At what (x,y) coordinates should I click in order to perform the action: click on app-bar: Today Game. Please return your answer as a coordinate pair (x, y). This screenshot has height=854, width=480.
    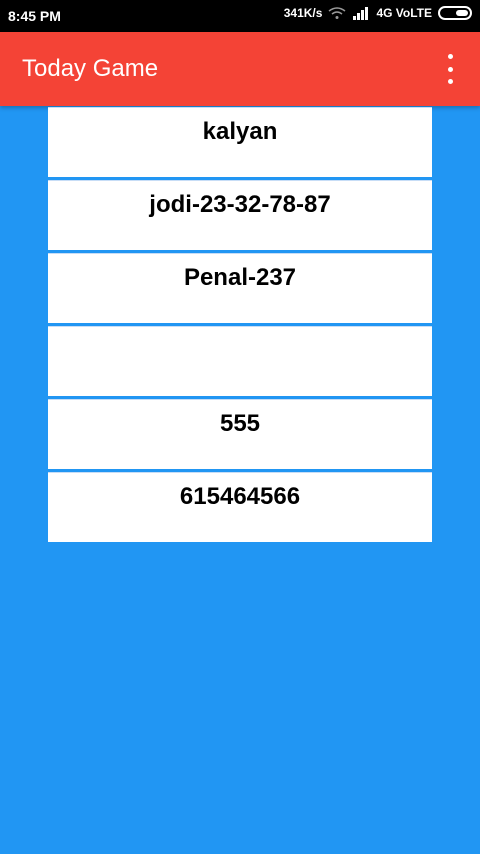
    Looking at the image, I should click on (240, 69).